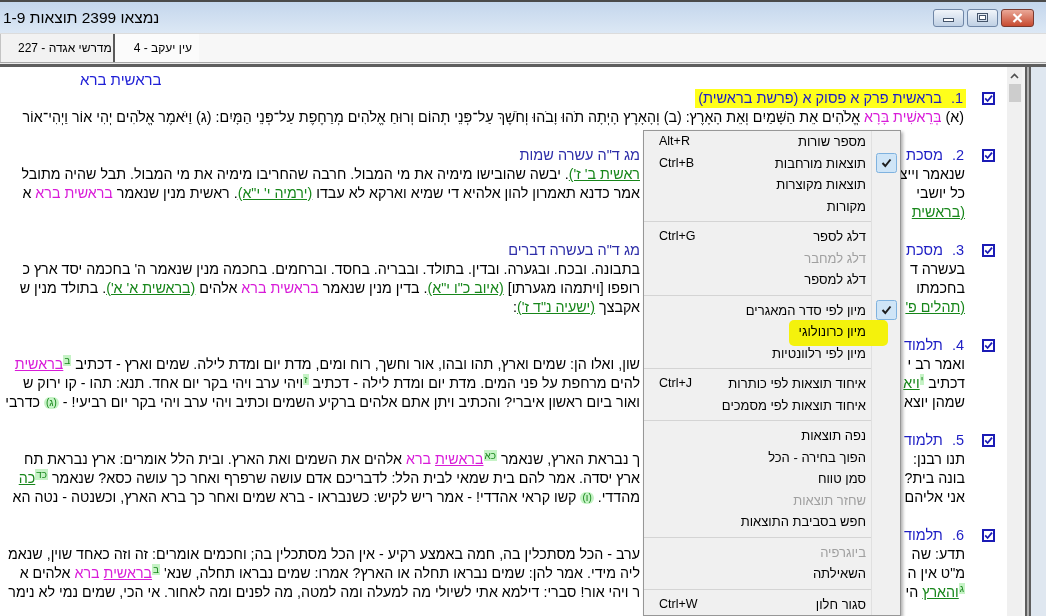 This screenshot has width=1046, height=616. What do you see at coordinates (934, 402) in the screenshot?
I see `passage-line: שמהן יוצא` at bounding box center [934, 402].